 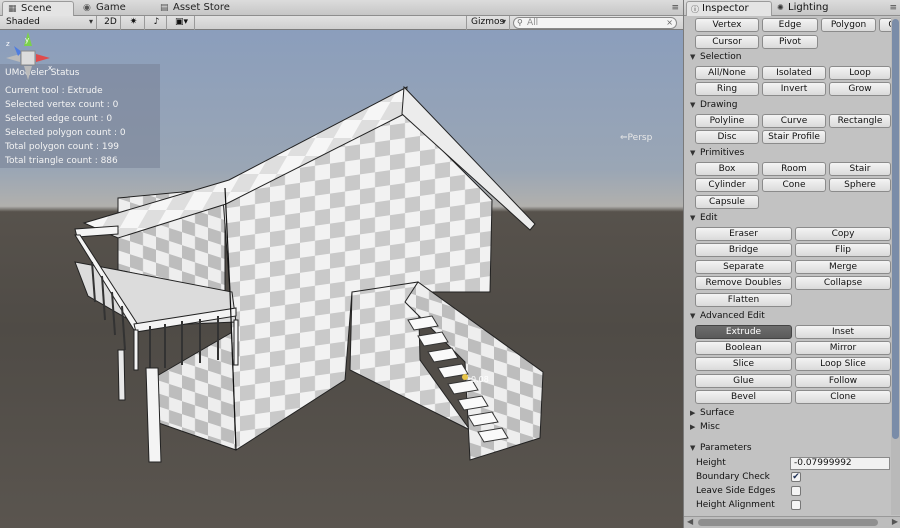 I want to click on height-field: -0.07999992, so click(x=840, y=463).